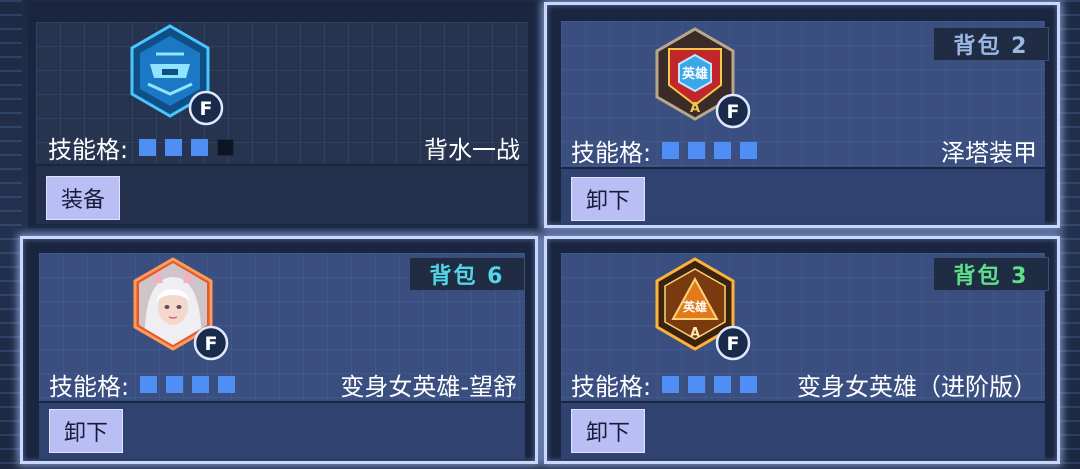 This screenshot has width=1080, height=469. What do you see at coordinates (226, 147) in the screenshot?
I see `skill-slot-empty` at bounding box center [226, 147].